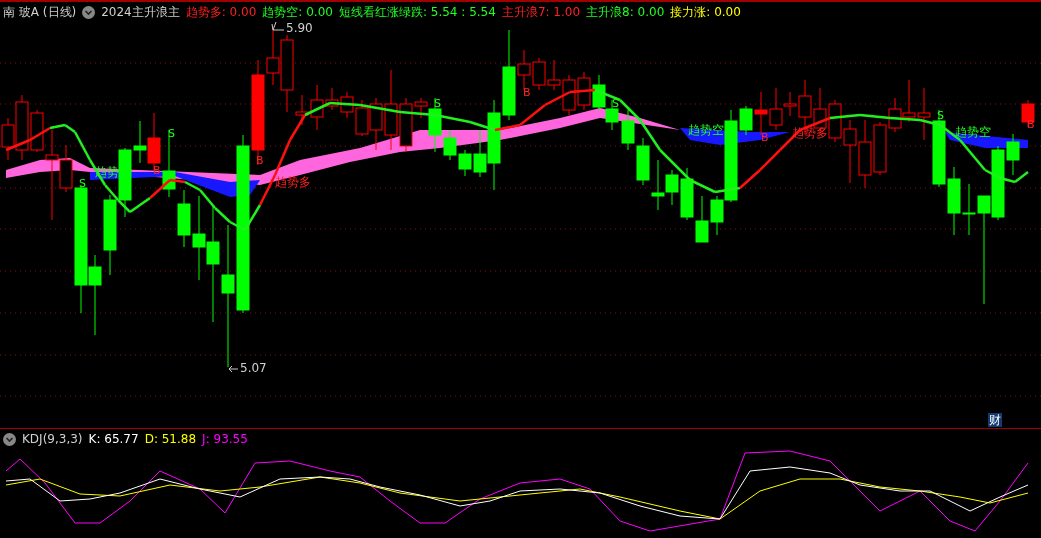 The height and width of the screenshot is (538, 1041). Describe the element at coordinates (297, 12) in the screenshot. I see `indicator-value: 趋势空: 0.00` at that location.